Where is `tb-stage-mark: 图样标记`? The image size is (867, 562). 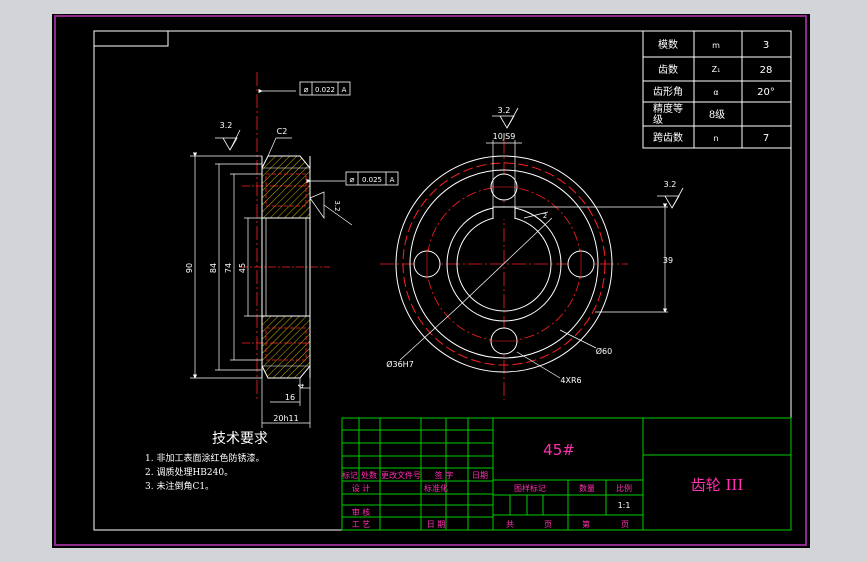 tb-stage-mark: 图样标记 is located at coordinates (530, 488).